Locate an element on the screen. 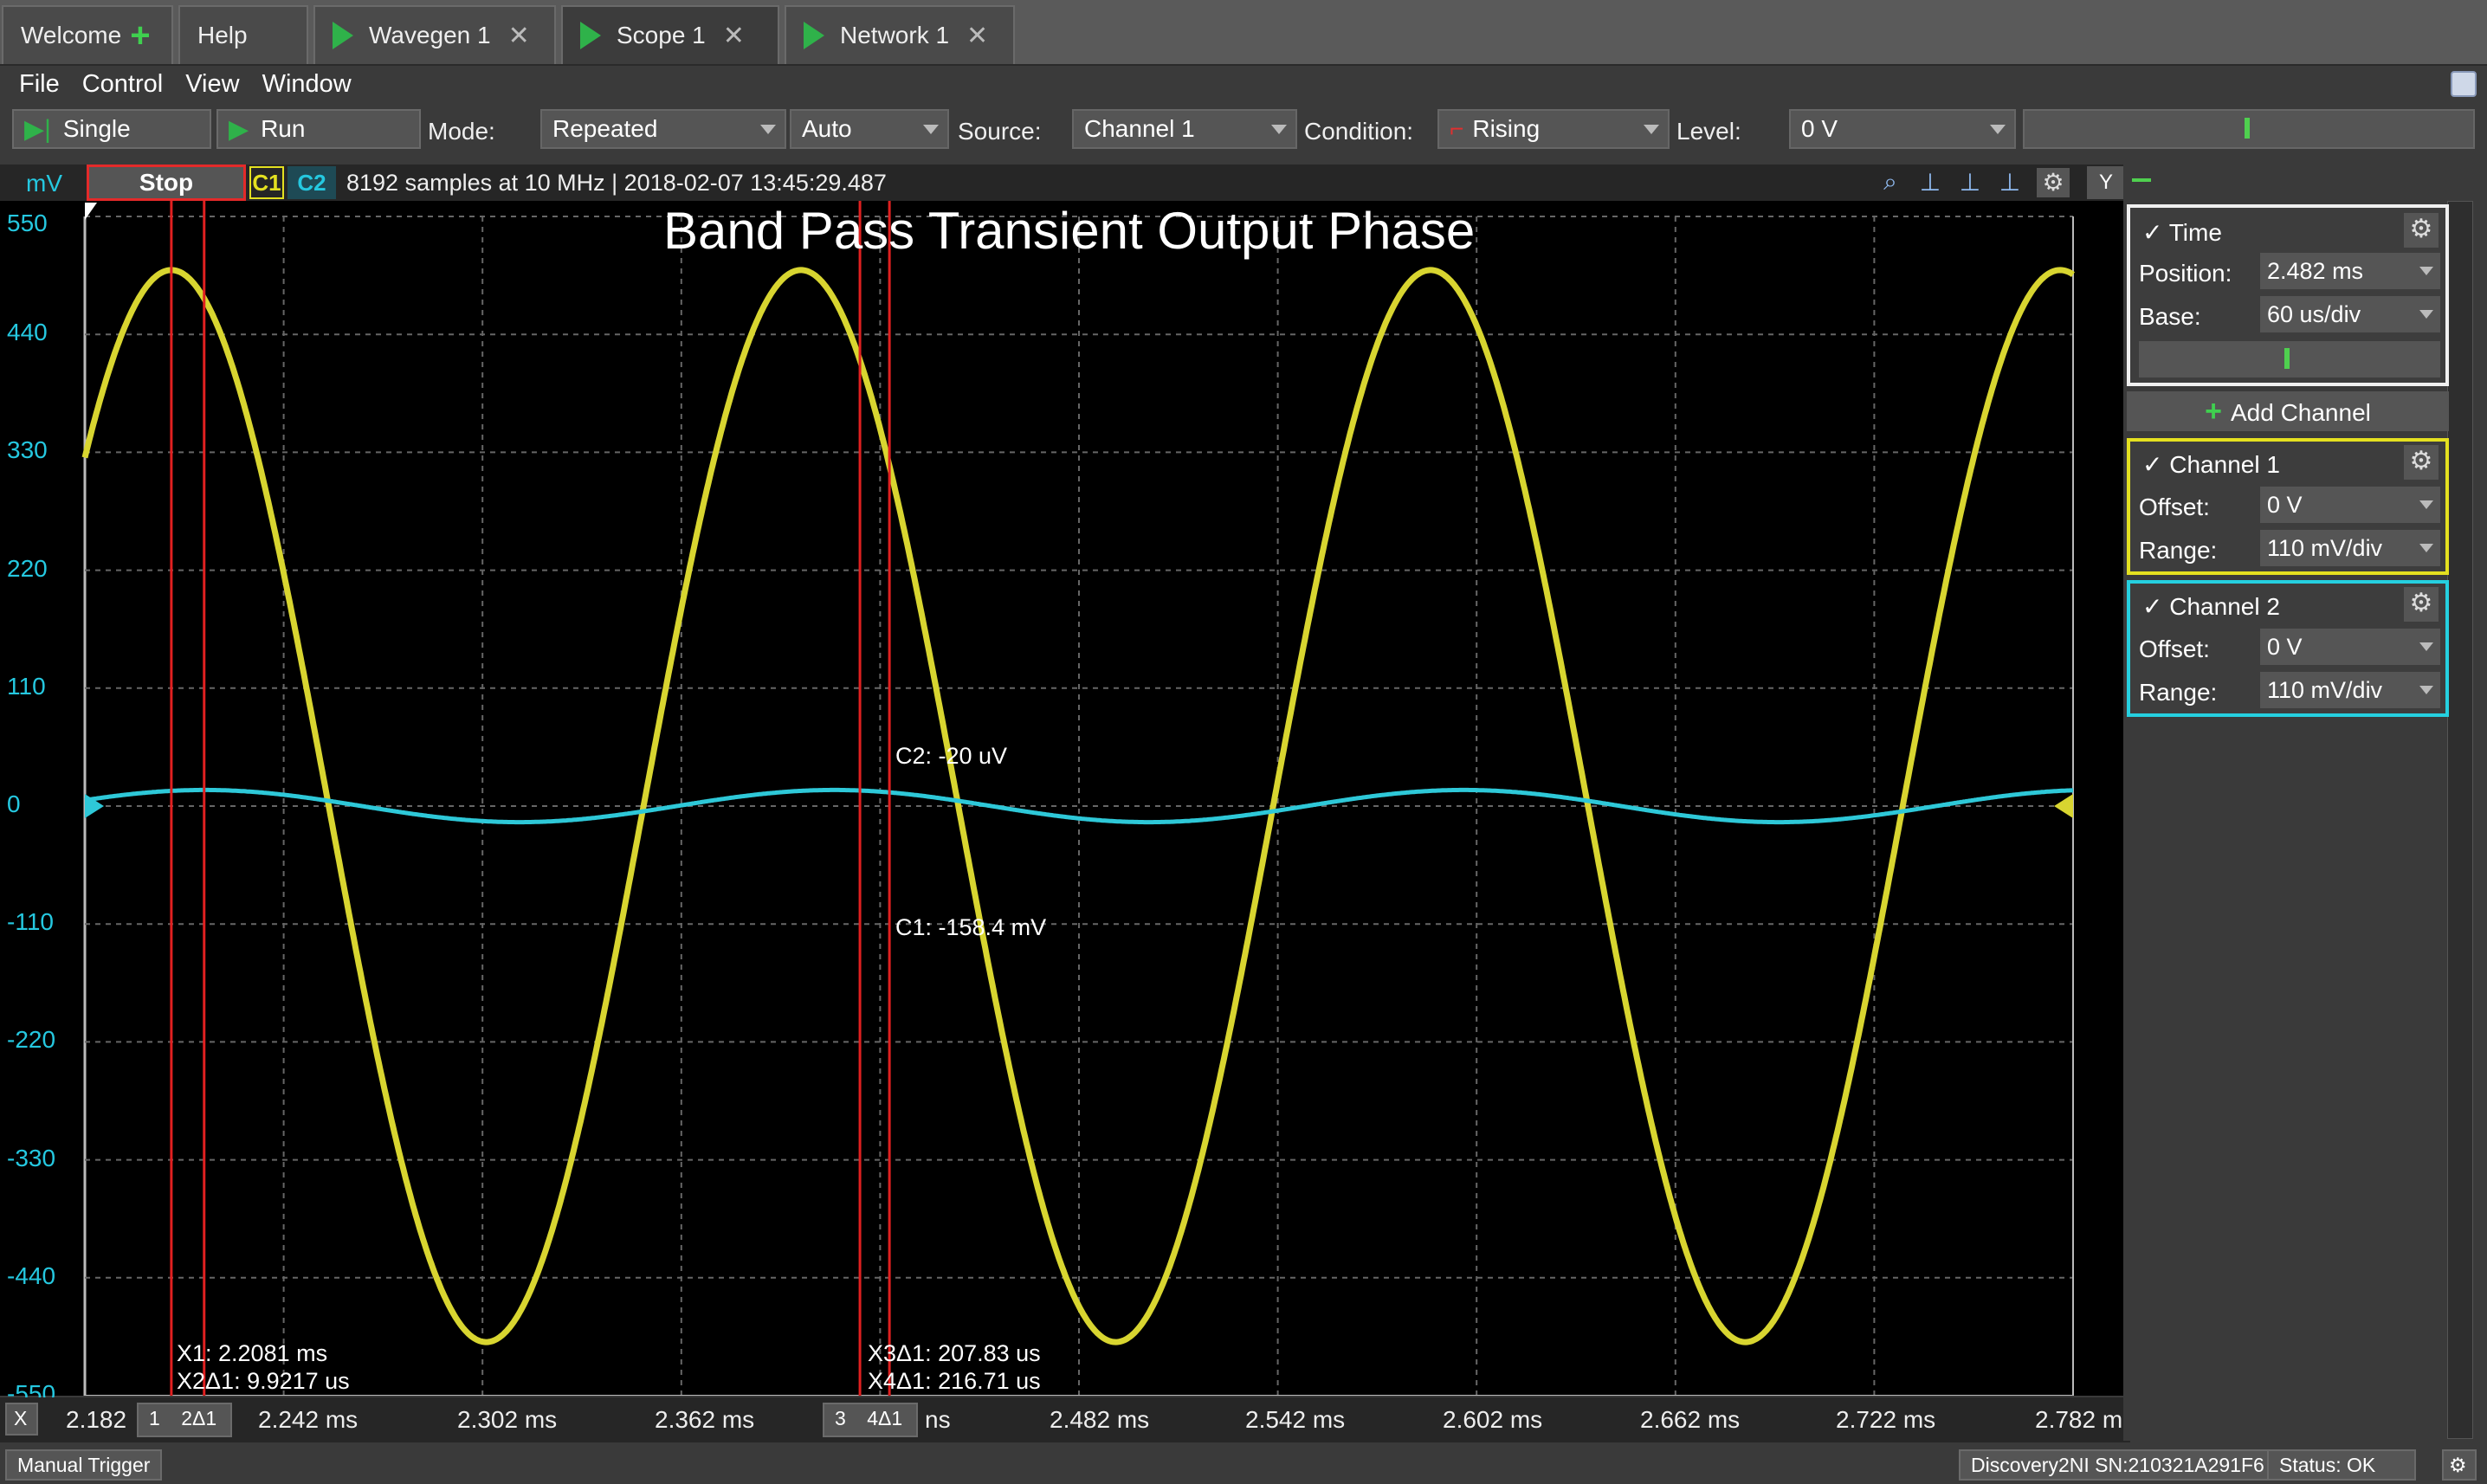  condition-label: Condition: is located at coordinates (1359, 131).